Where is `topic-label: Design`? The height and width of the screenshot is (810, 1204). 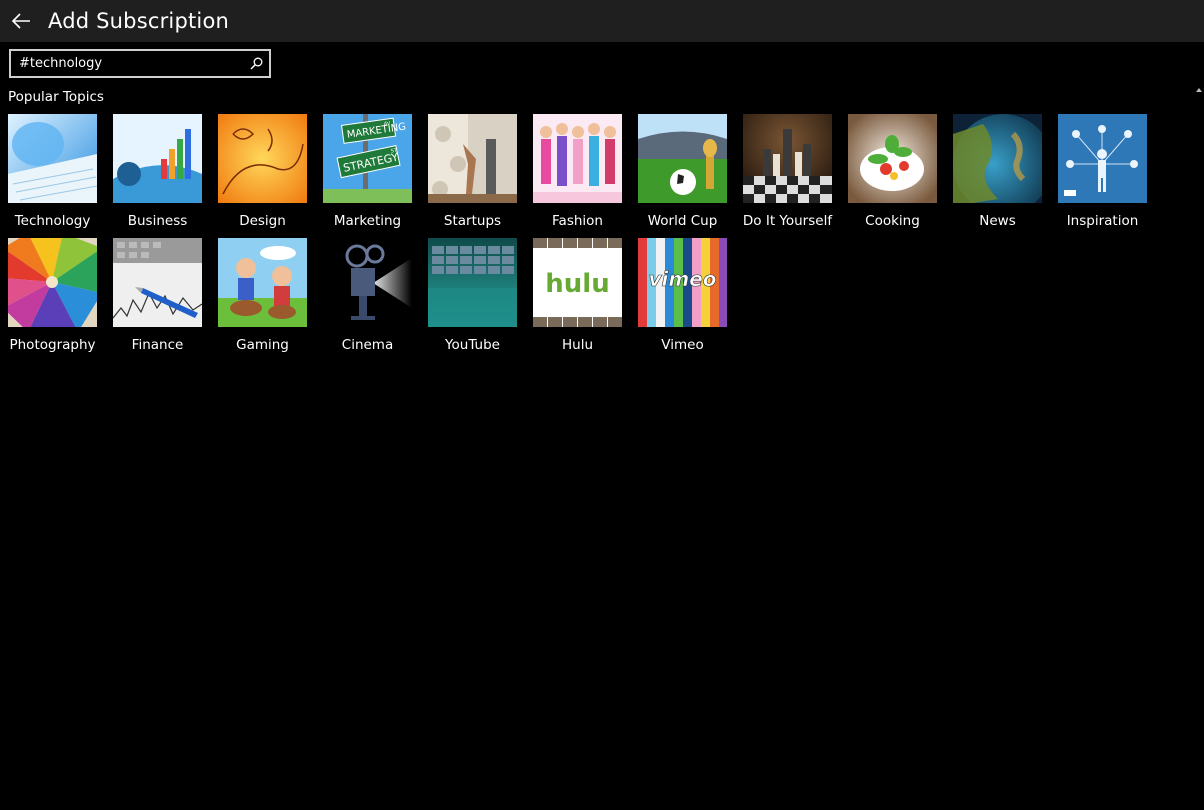 topic-label: Design is located at coordinates (262, 221).